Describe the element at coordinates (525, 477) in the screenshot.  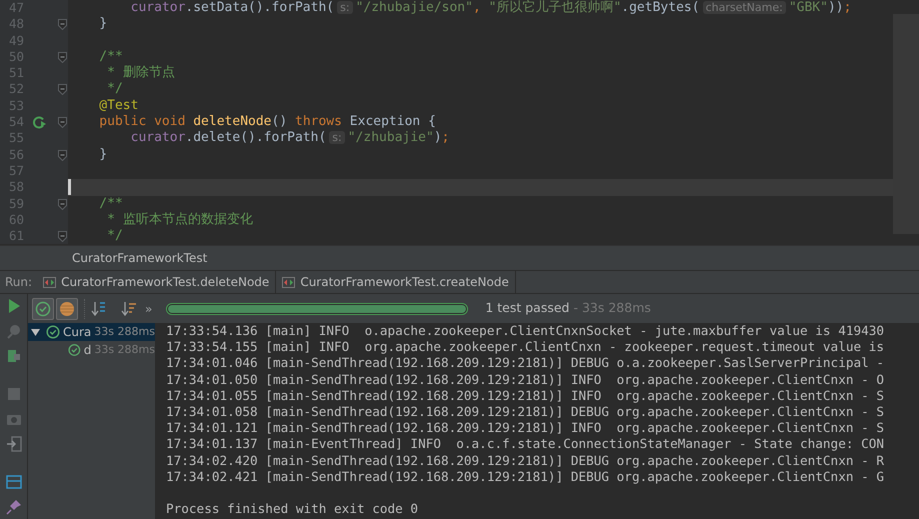
I see `console-line: 17:34:02.421 [main-SendThread(192.168.209.129:2181)] DEBUG org.apache.zookeeper.ClientCnxn - G` at that location.